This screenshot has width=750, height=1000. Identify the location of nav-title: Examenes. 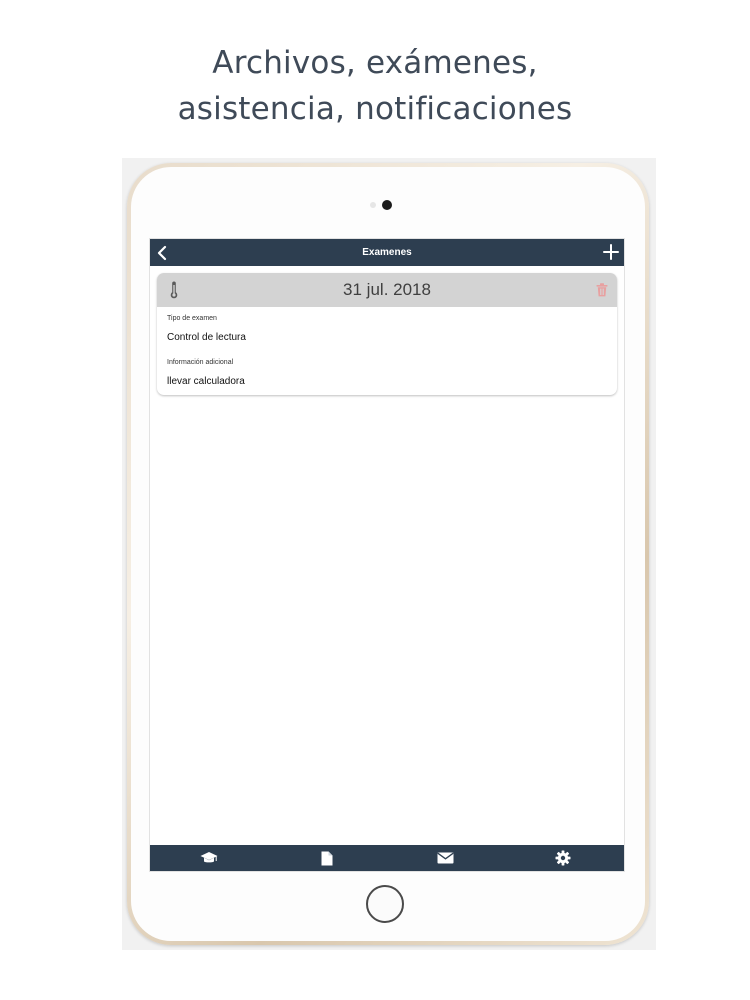
(387, 252).